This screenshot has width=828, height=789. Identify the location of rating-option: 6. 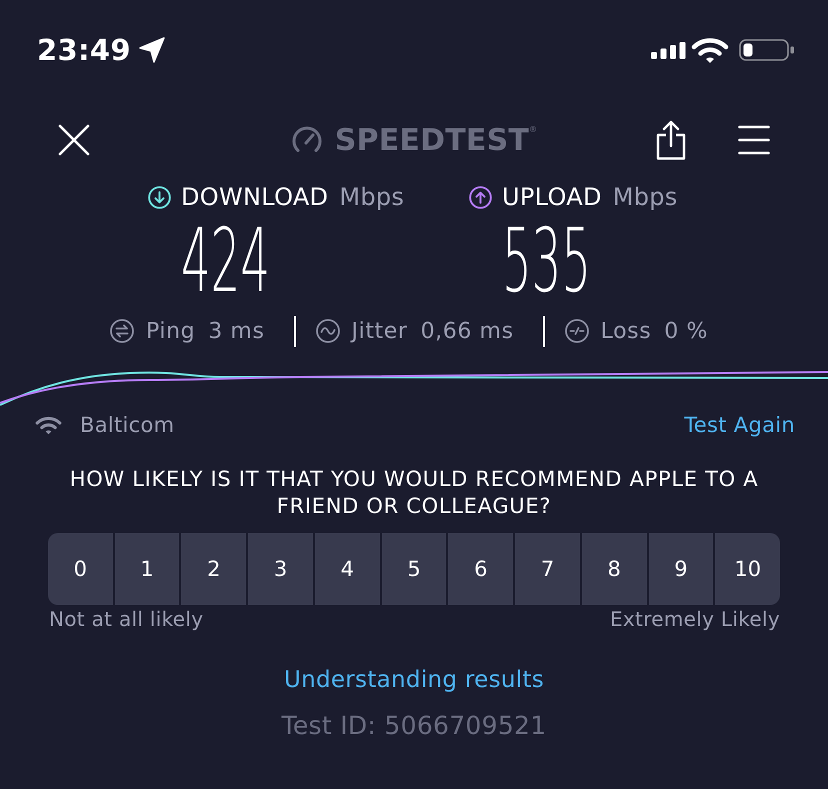
(481, 569).